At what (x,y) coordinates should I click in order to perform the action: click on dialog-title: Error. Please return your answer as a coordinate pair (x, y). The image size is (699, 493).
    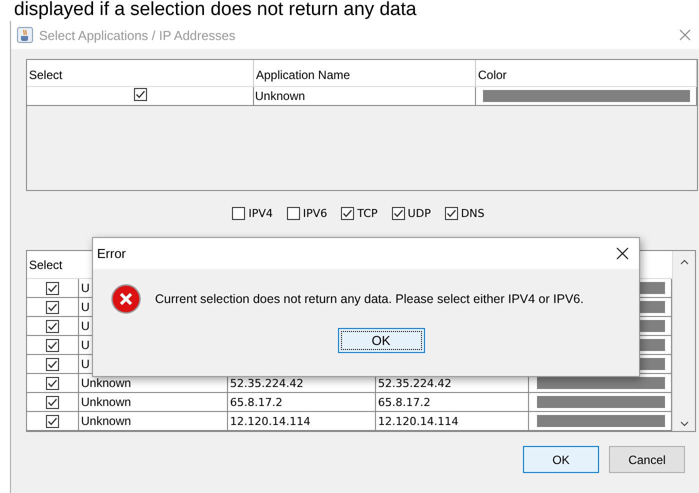
    Looking at the image, I should click on (111, 253).